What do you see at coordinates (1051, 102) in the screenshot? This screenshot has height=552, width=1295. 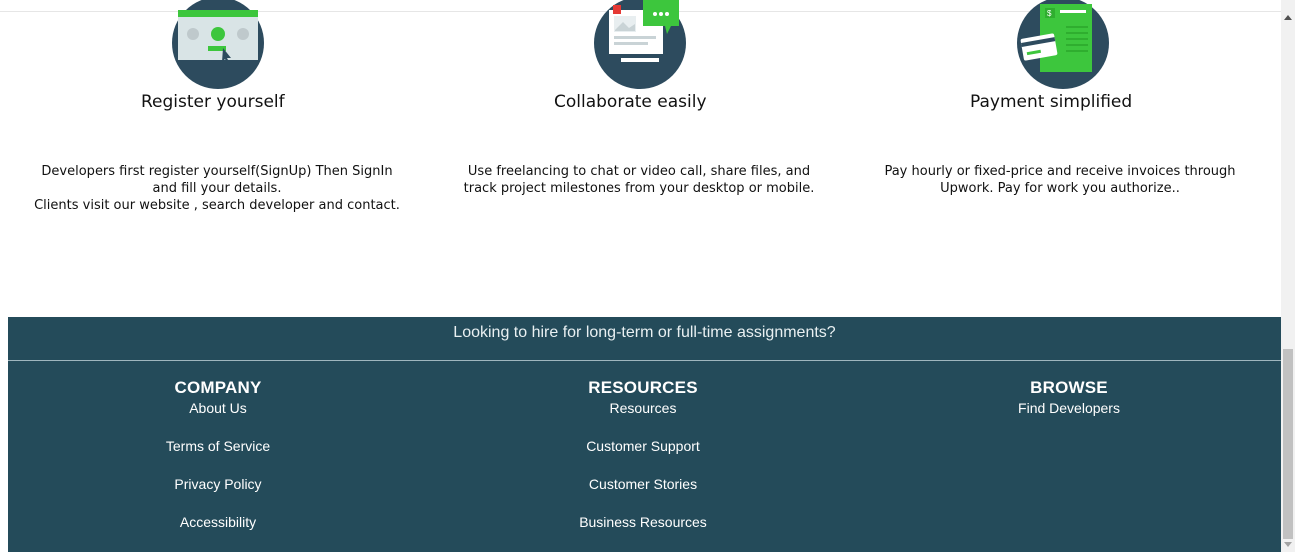 I see `feature-title: Payment simplified` at bounding box center [1051, 102].